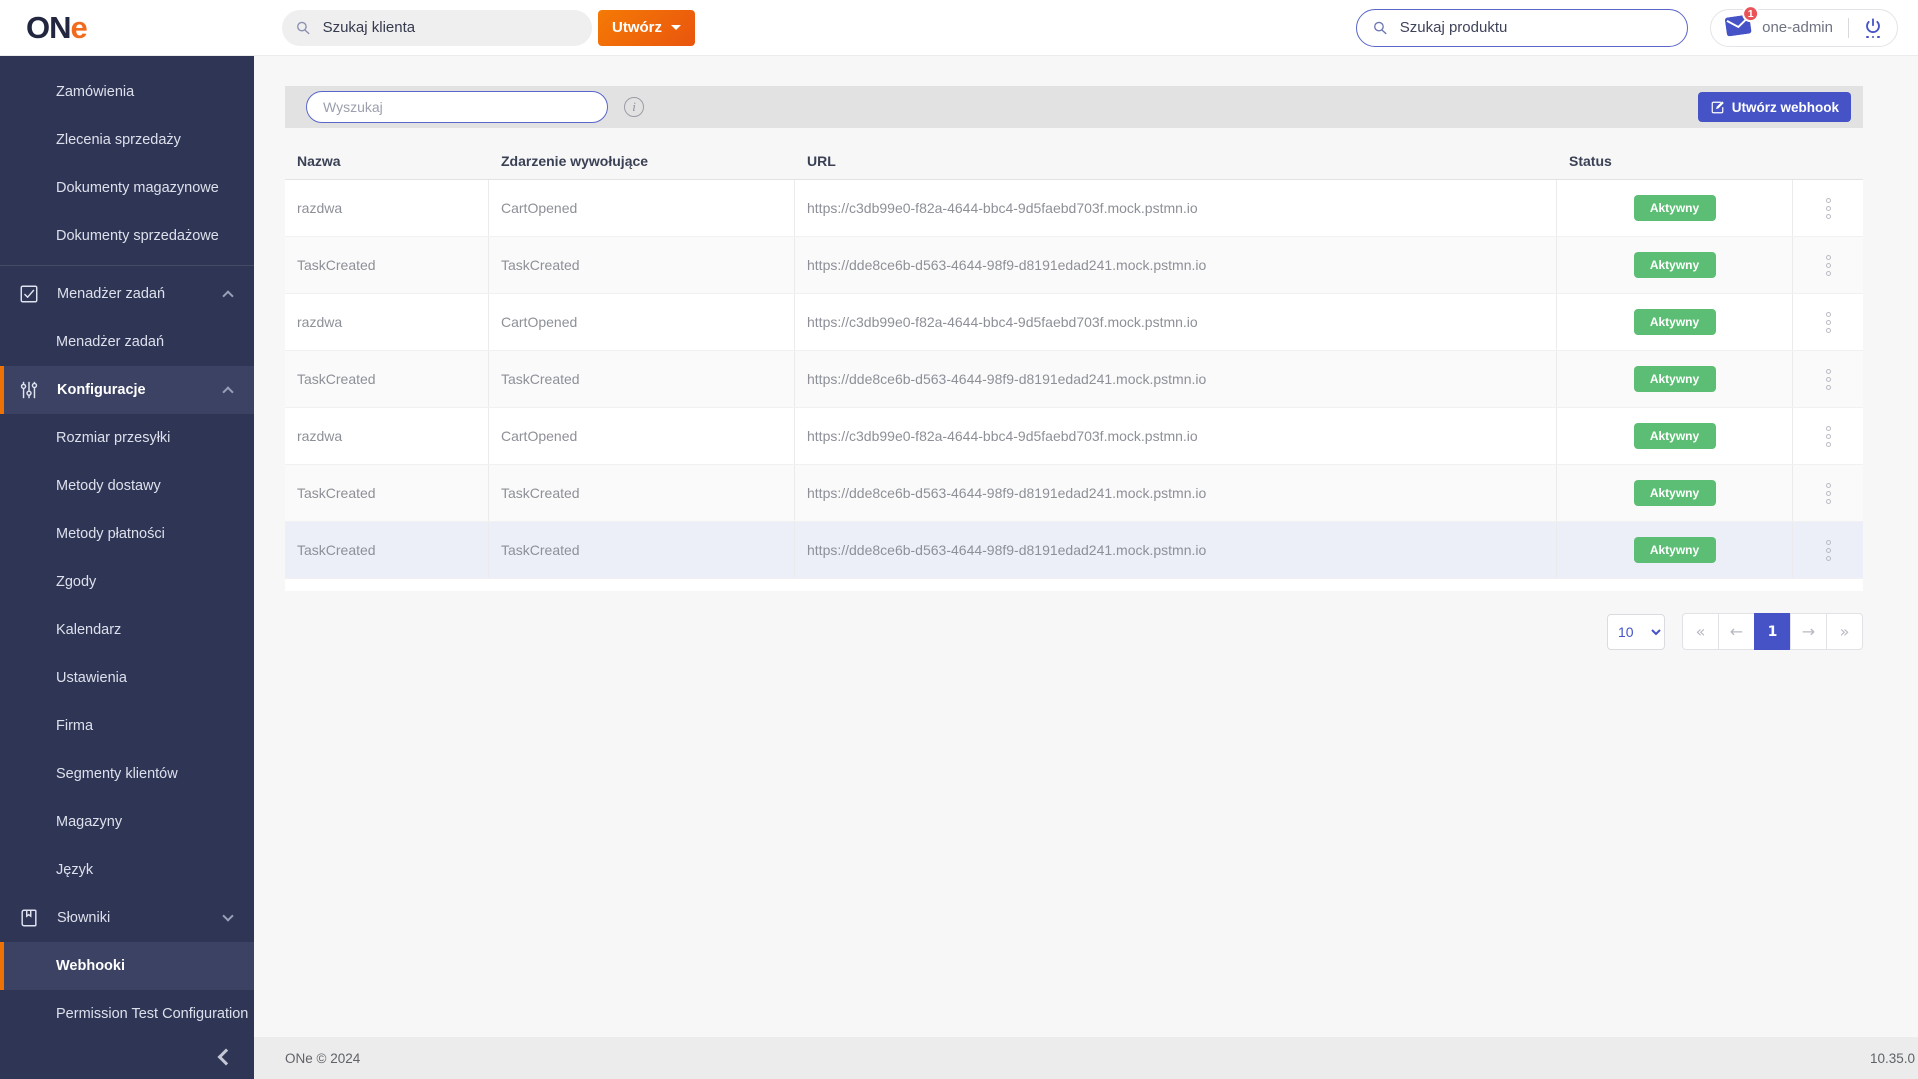  I want to click on sidebar-item-label: Dokumenty sprzedażowe, so click(137, 236).